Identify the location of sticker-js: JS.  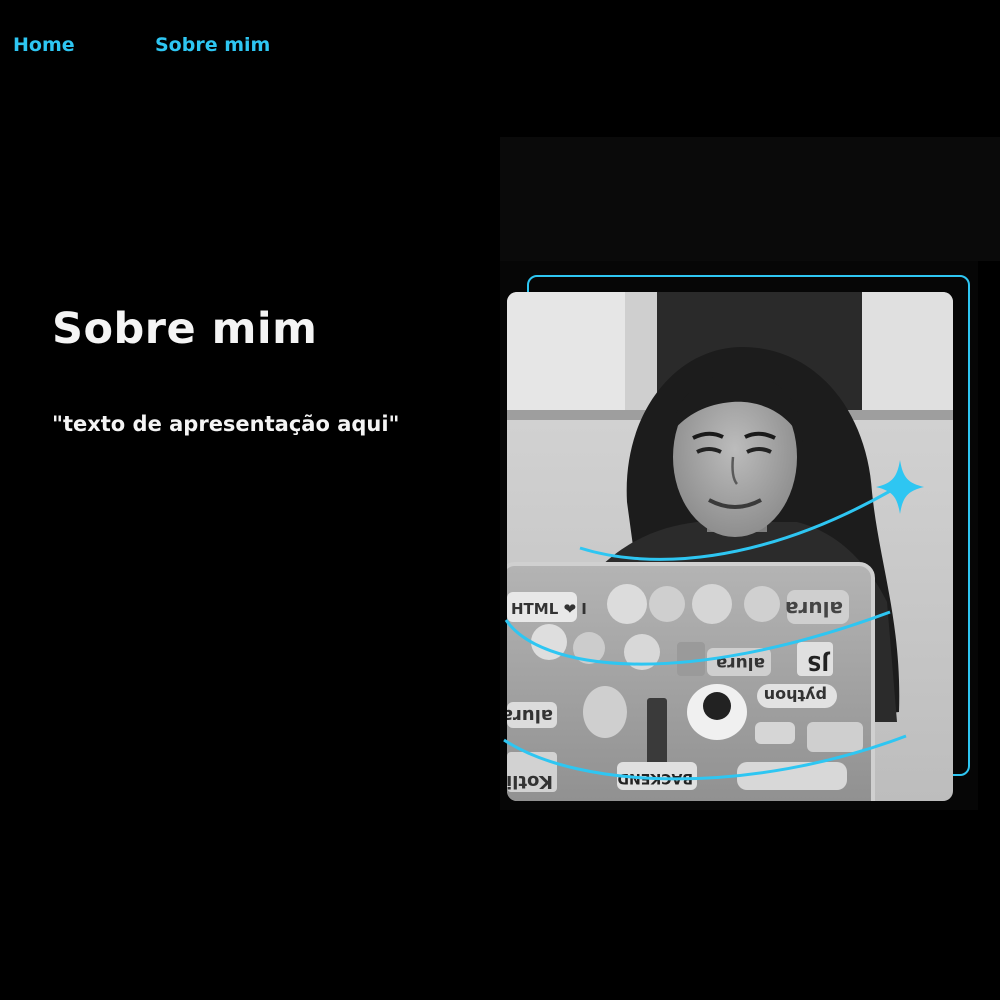
(819, 663).